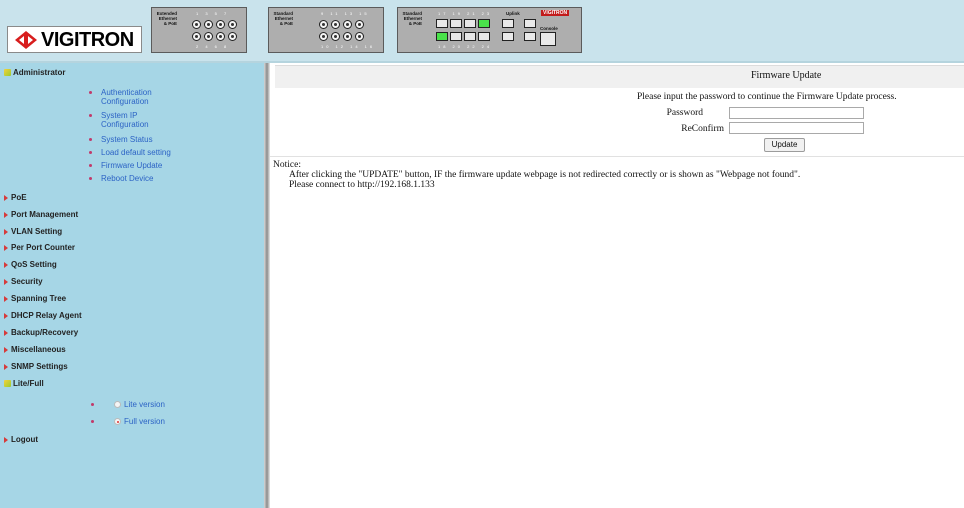  Describe the element at coordinates (38, 349) in the screenshot. I see `menu-label: Miscellaneous` at that location.